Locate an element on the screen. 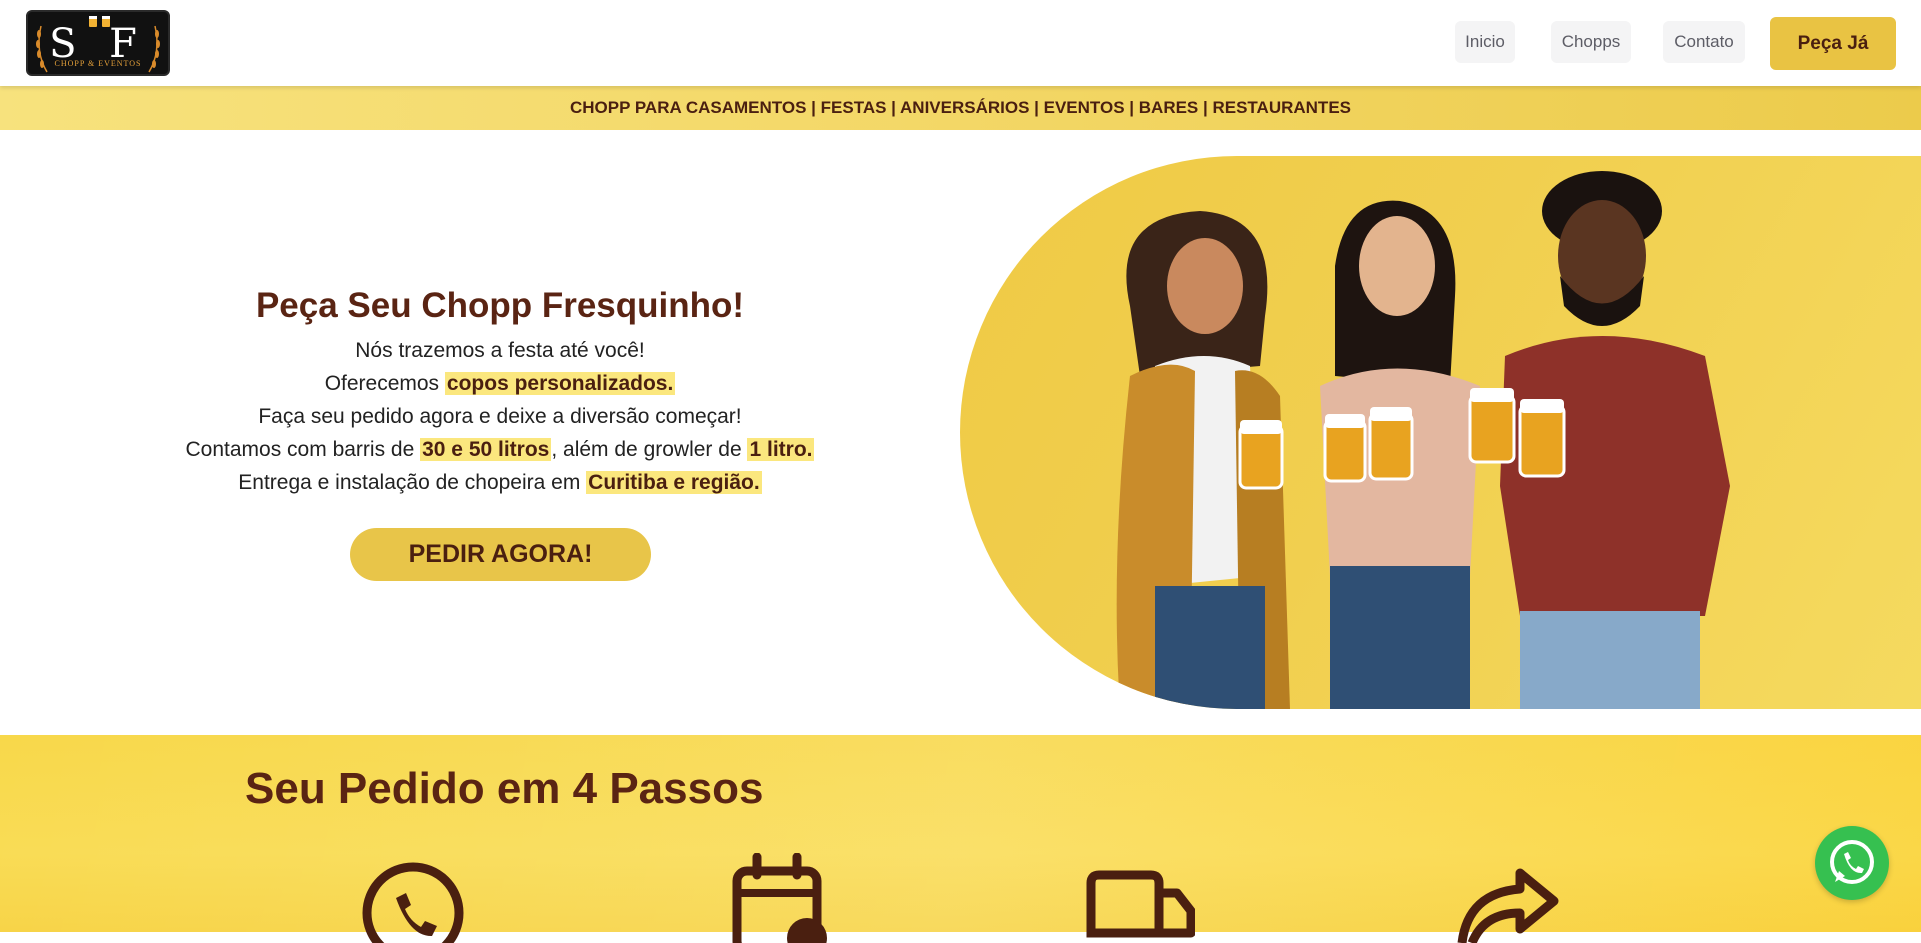 The image size is (1921, 943). peca-ja-button: Peça Já is located at coordinates (1833, 43).